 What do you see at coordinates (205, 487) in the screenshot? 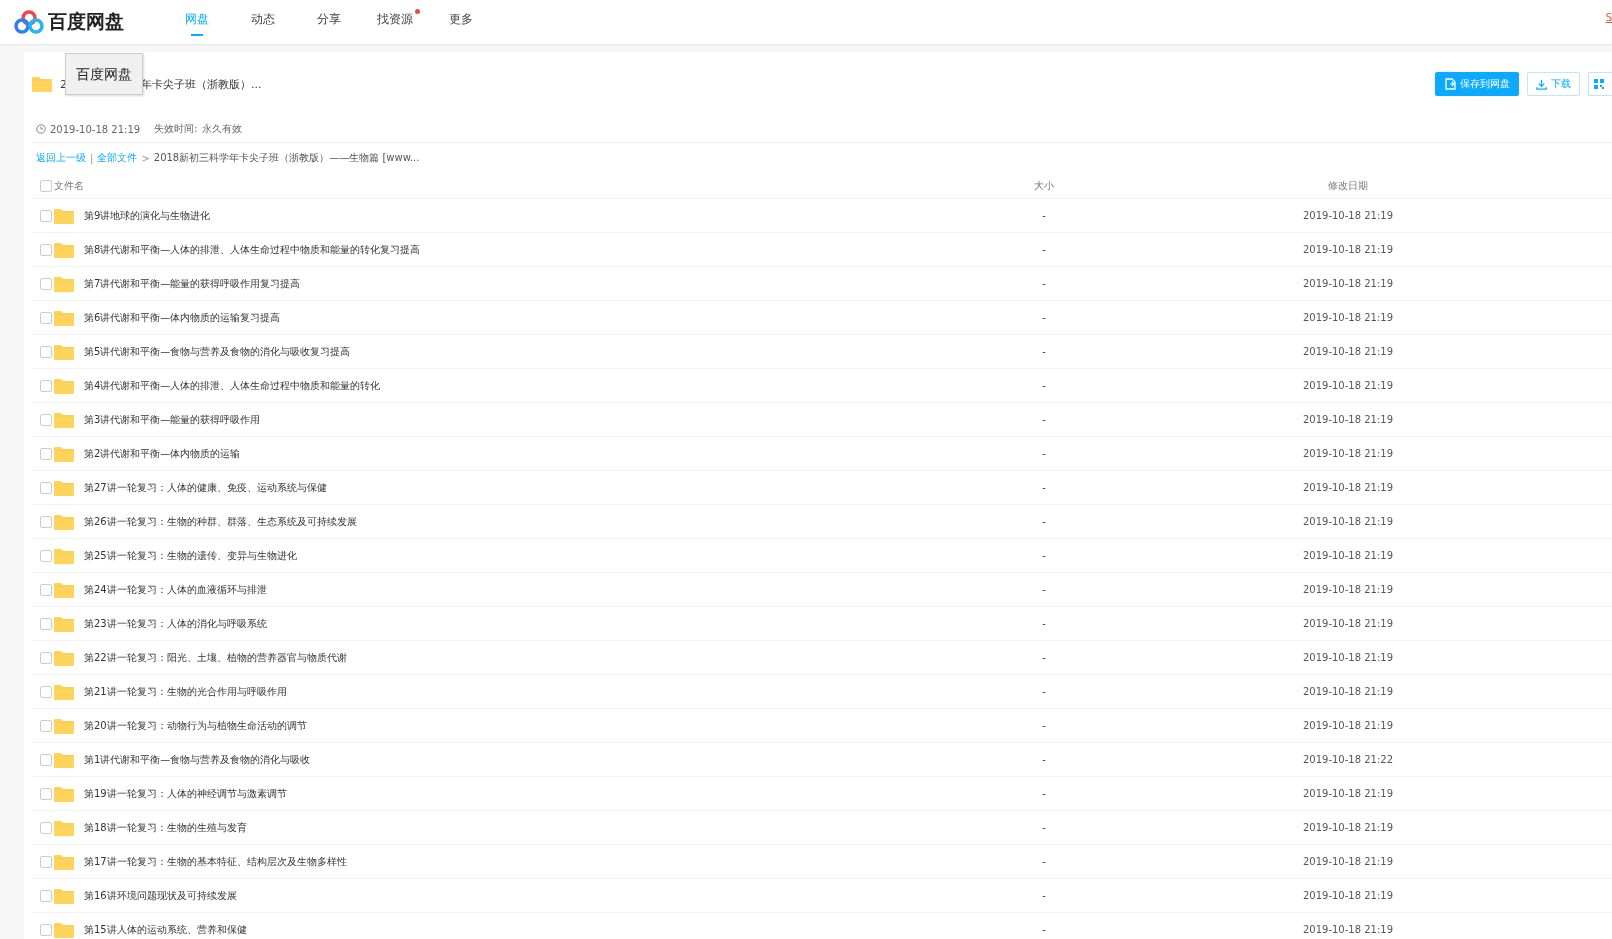
I see `folder-name: 第27讲一轮复习：人体的健康、免疫、运动系统与保健` at bounding box center [205, 487].